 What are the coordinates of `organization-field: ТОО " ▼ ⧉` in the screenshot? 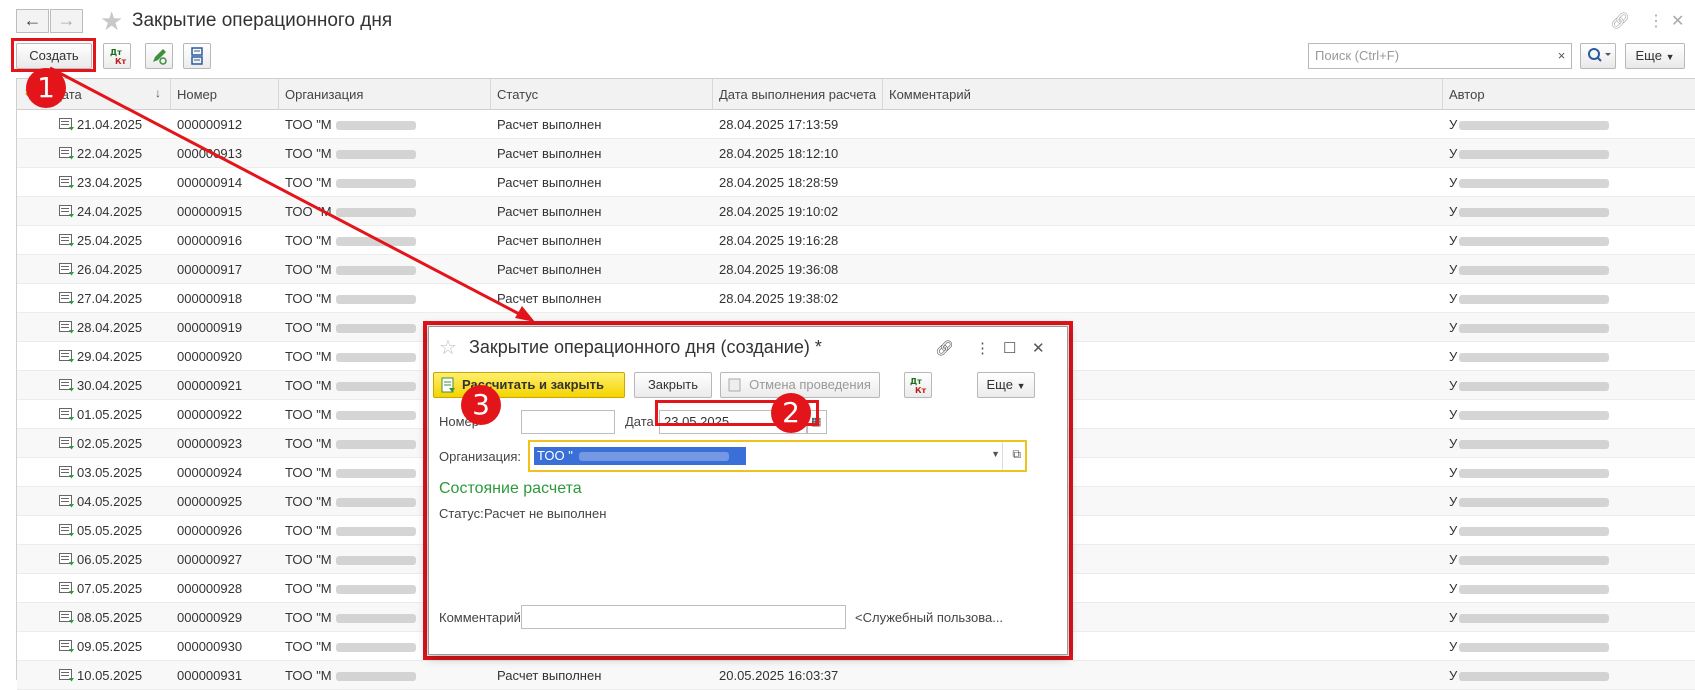 It's located at (777, 456).